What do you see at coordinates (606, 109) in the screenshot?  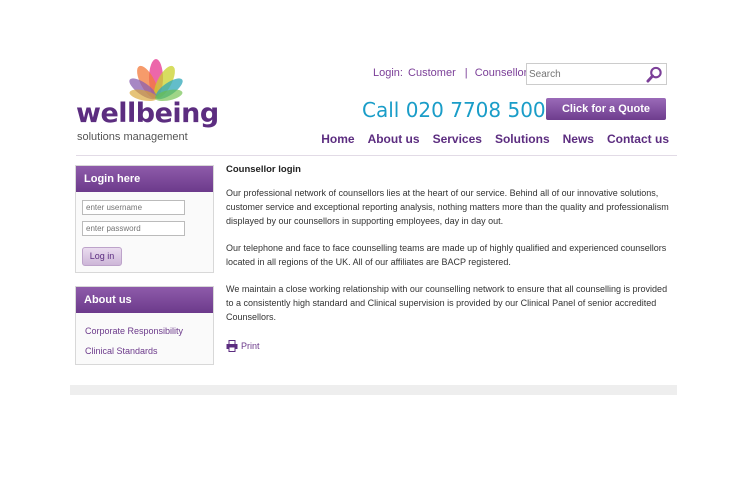 I see `quote-button: Click for a Quote` at bounding box center [606, 109].